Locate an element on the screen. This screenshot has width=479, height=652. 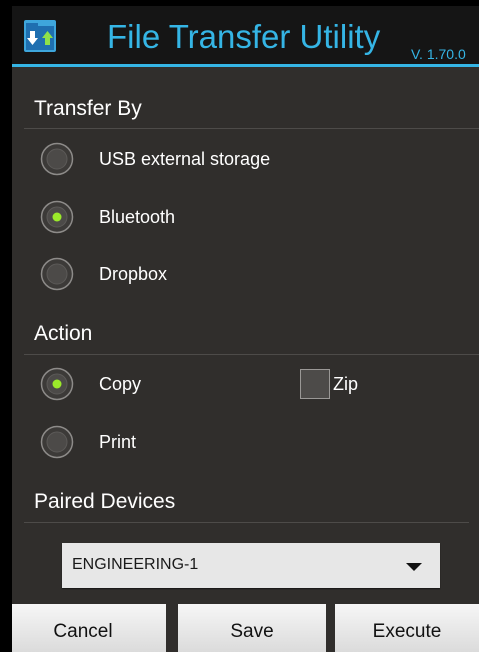
radio-usb-external-storage is located at coordinates (57, 159).